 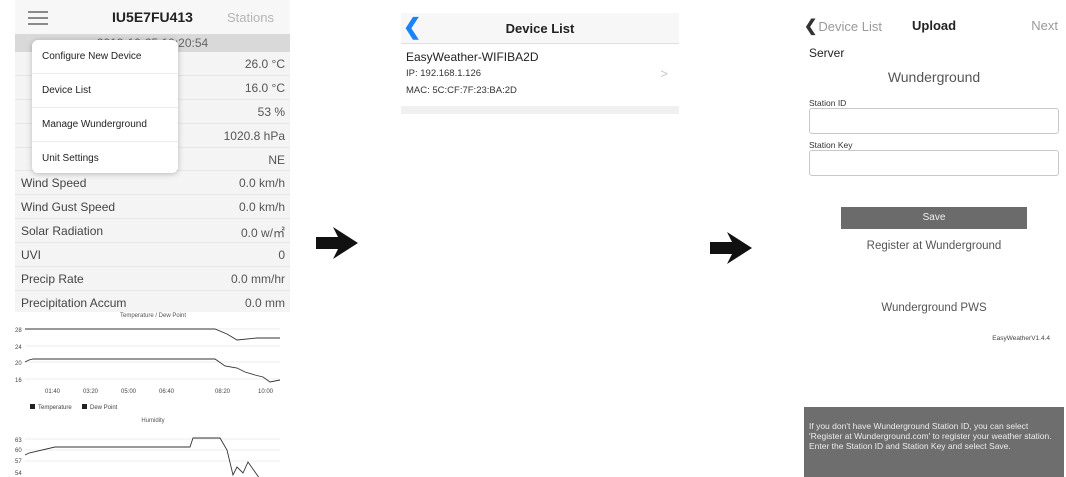 What do you see at coordinates (91, 392) in the screenshot?
I see `x-tick-0320: 03:20` at bounding box center [91, 392].